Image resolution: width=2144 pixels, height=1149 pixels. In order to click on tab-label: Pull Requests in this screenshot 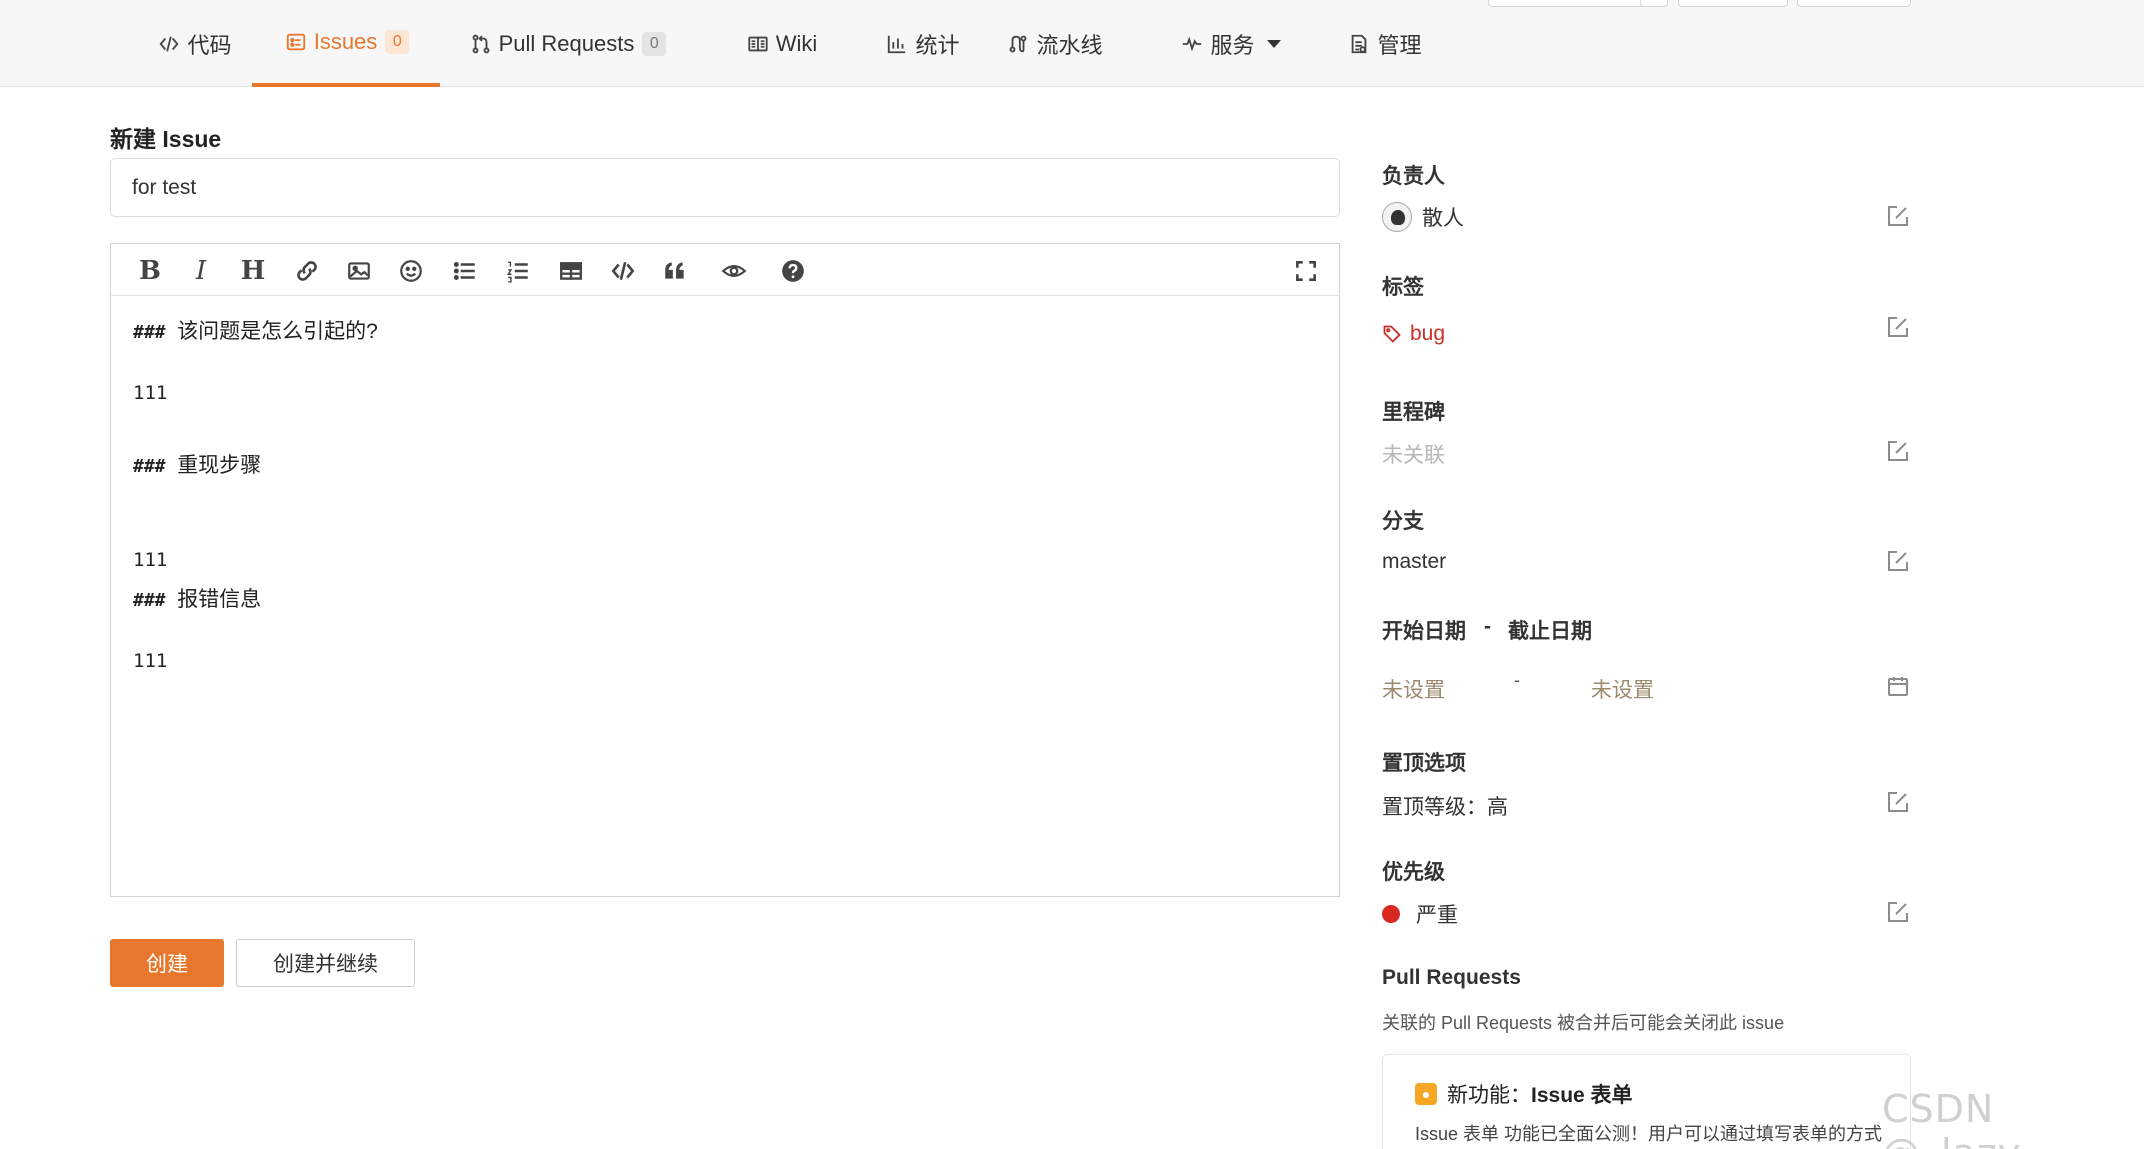, I will do `click(566, 43)`.